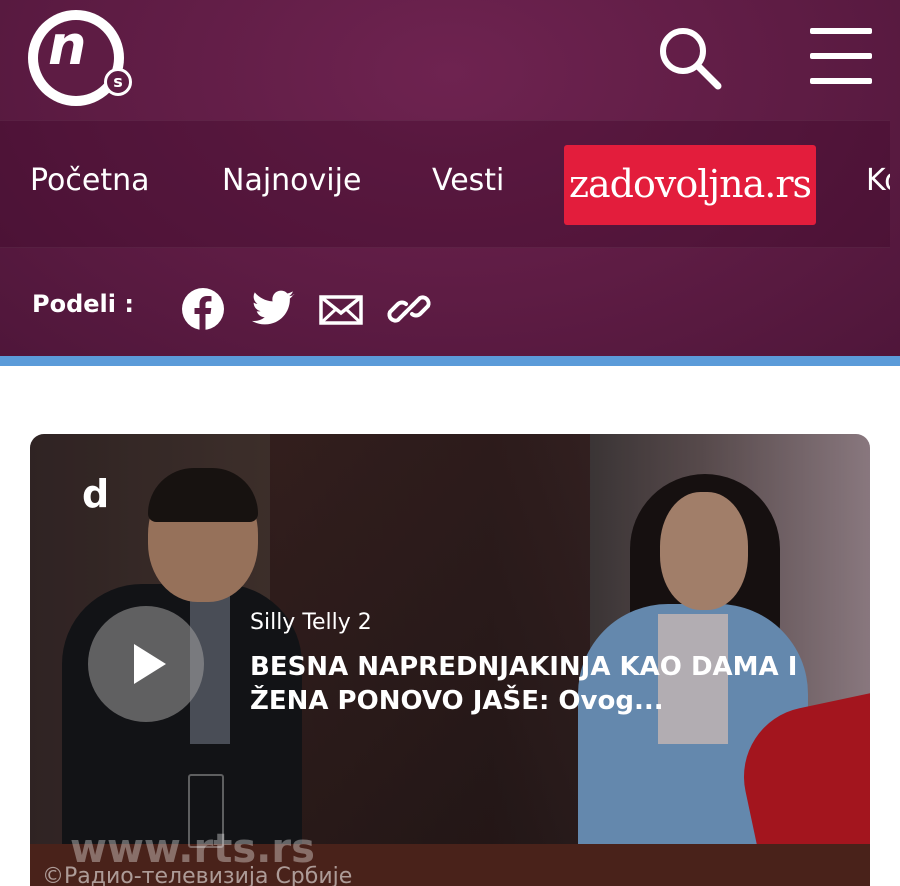 The height and width of the screenshot is (886, 900). What do you see at coordinates (118, 82) in the screenshot?
I see `logo-sub: s` at bounding box center [118, 82].